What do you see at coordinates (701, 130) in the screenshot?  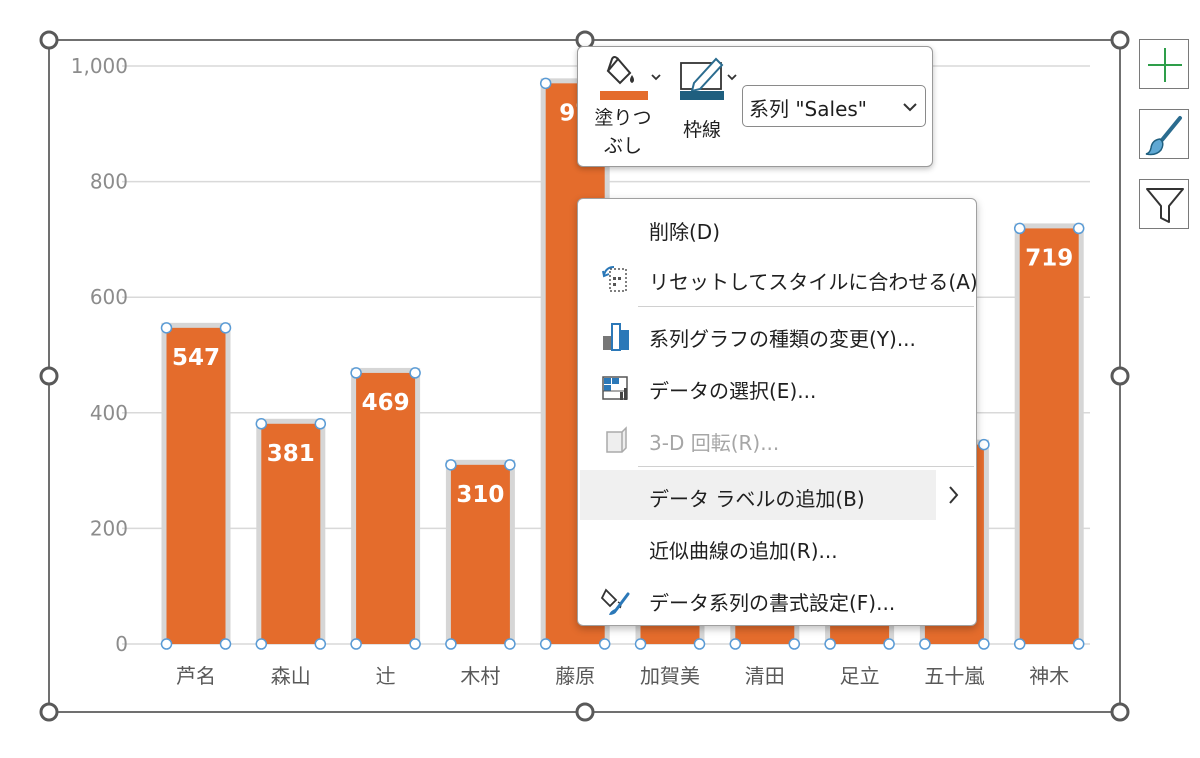 I see `outline-label: 枠線` at bounding box center [701, 130].